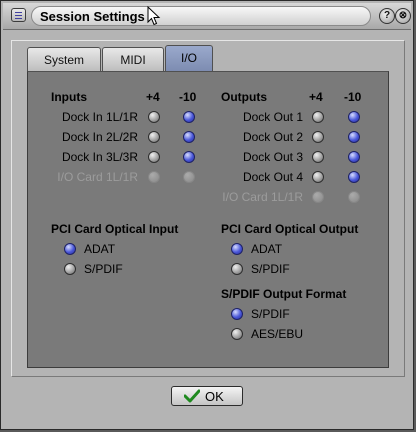 The height and width of the screenshot is (432, 416). Describe the element at coordinates (154, 16) in the screenshot. I see `mouse-cursor-icon` at that location.